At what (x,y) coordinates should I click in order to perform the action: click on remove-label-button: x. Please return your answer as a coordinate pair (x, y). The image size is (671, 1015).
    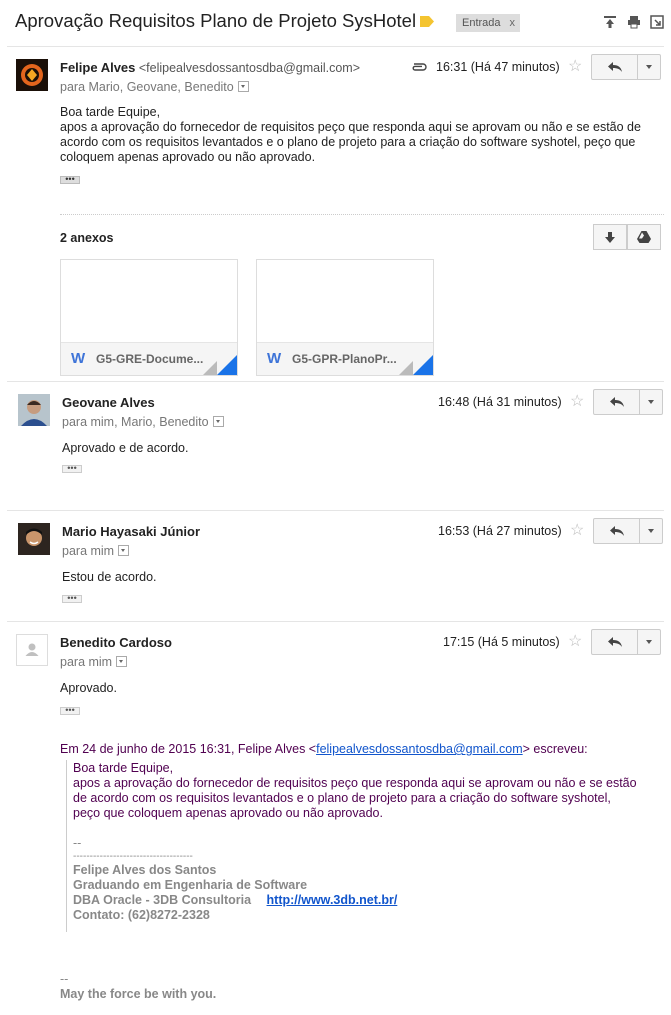
    Looking at the image, I should click on (513, 23).